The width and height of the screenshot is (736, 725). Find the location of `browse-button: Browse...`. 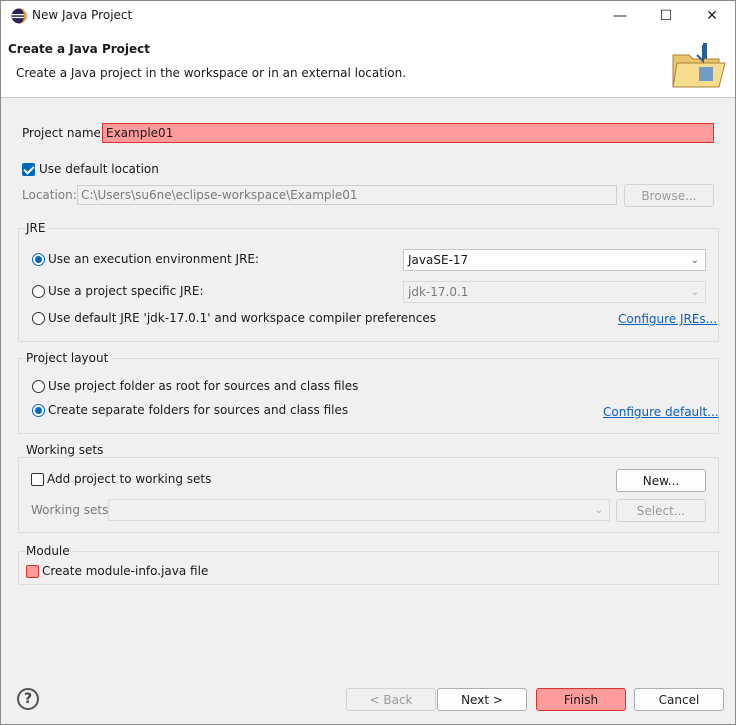

browse-button: Browse... is located at coordinates (669, 195).